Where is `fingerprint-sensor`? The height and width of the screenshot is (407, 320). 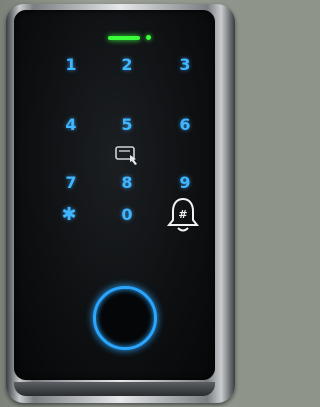 fingerprint-sensor is located at coordinates (125, 318).